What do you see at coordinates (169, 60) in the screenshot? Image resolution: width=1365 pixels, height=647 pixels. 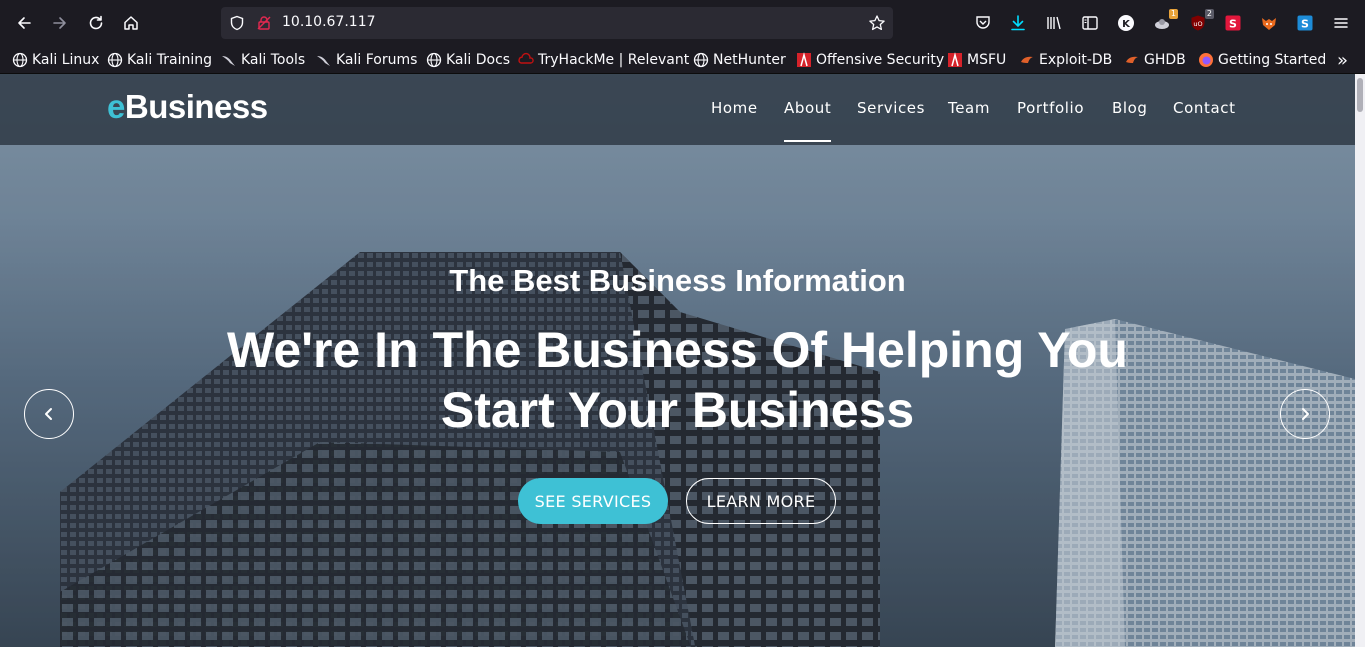 I see `bookmark-label: Kali Training` at bounding box center [169, 60].